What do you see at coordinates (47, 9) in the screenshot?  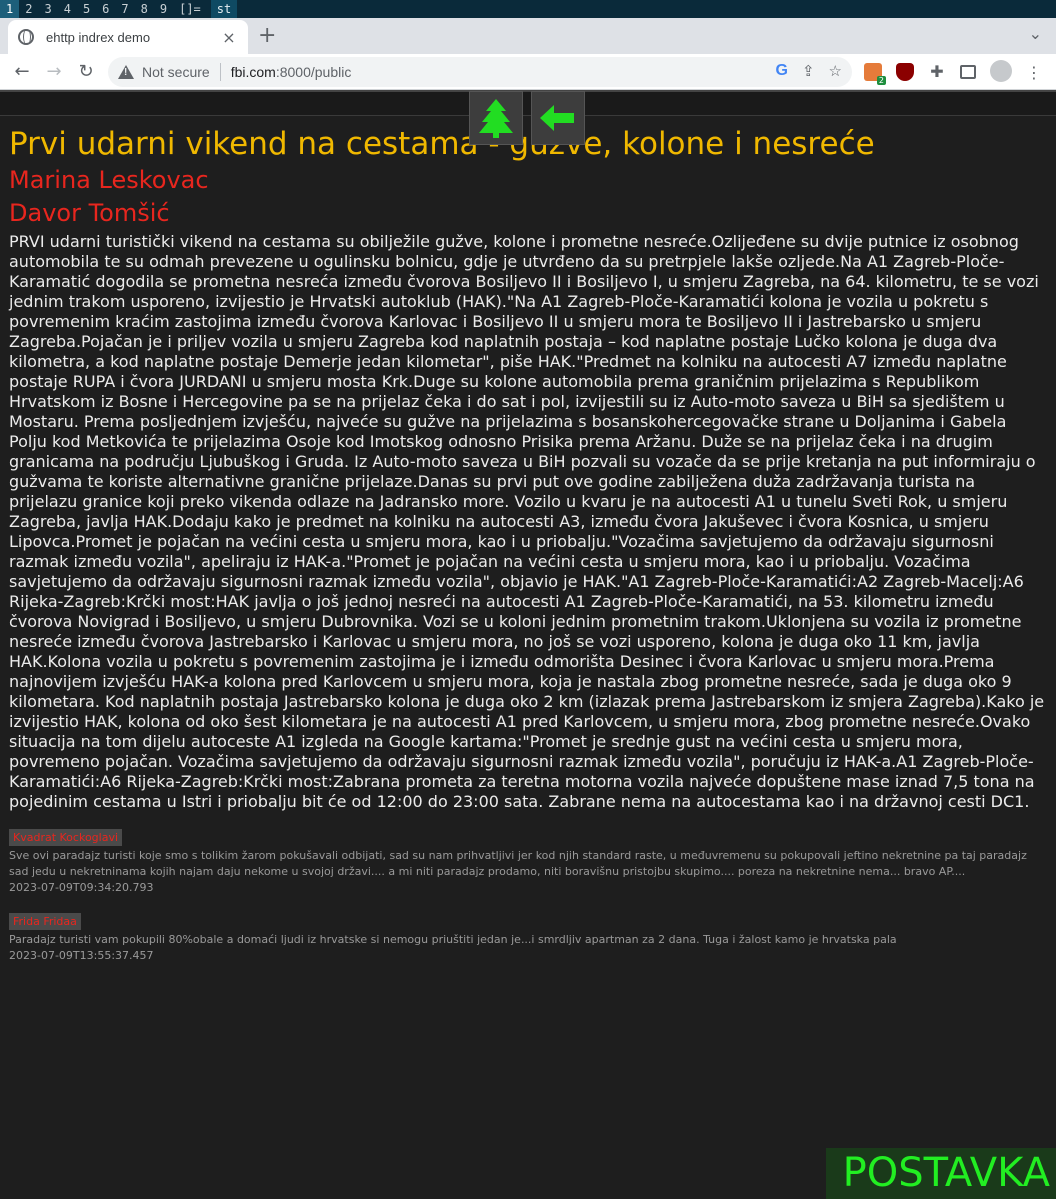 I see `workspace-3: 3` at bounding box center [47, 9].